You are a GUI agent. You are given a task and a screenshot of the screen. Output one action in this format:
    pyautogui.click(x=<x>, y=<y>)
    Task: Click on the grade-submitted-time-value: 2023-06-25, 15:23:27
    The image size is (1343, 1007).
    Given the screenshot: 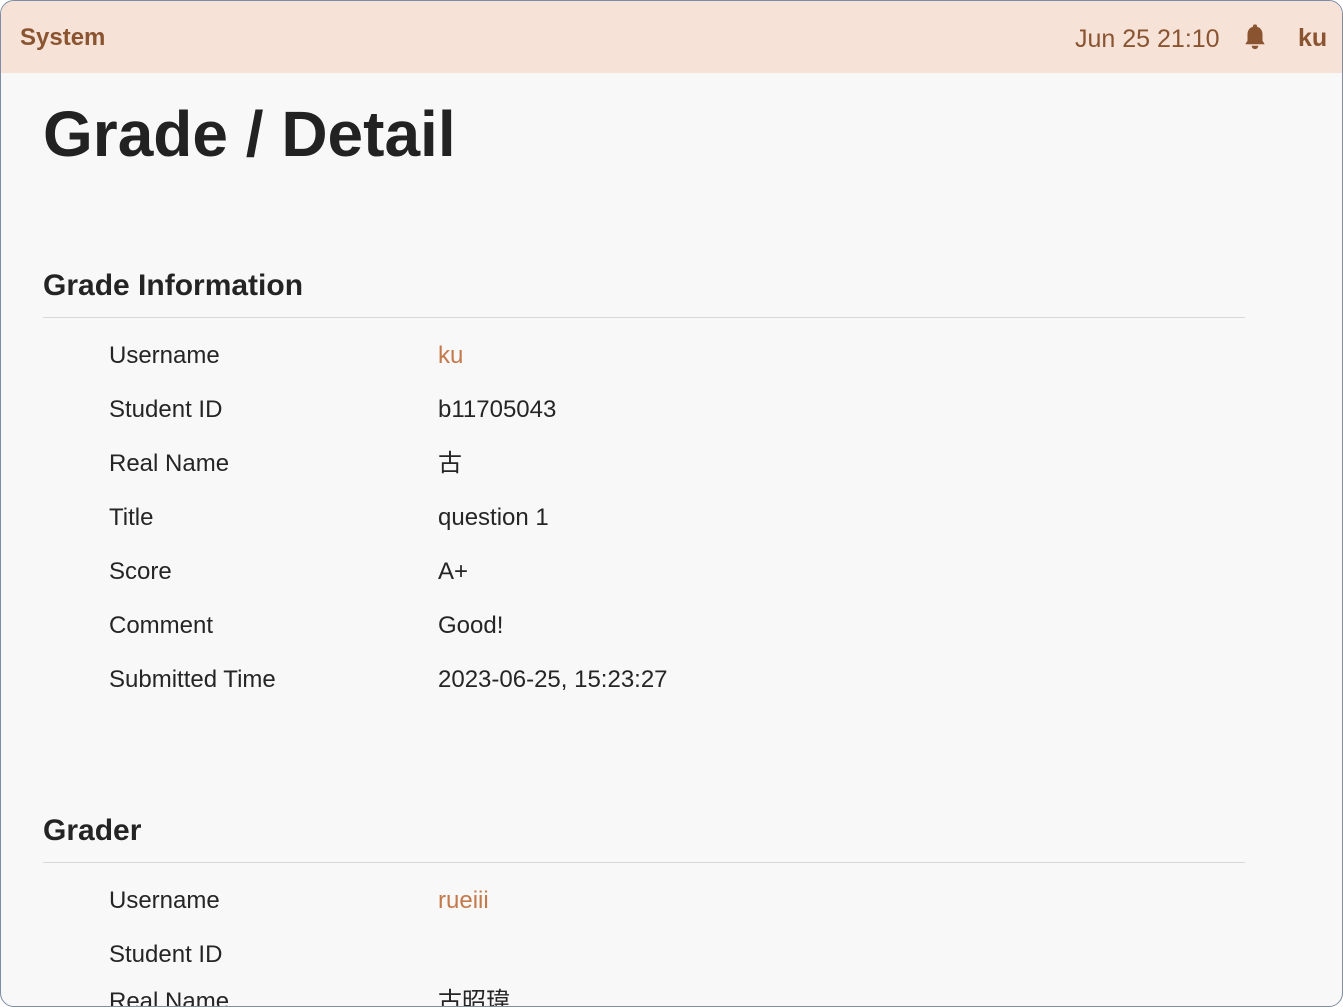 What is the action you would take?
    pyautogui.click(x=553, y=679)
    